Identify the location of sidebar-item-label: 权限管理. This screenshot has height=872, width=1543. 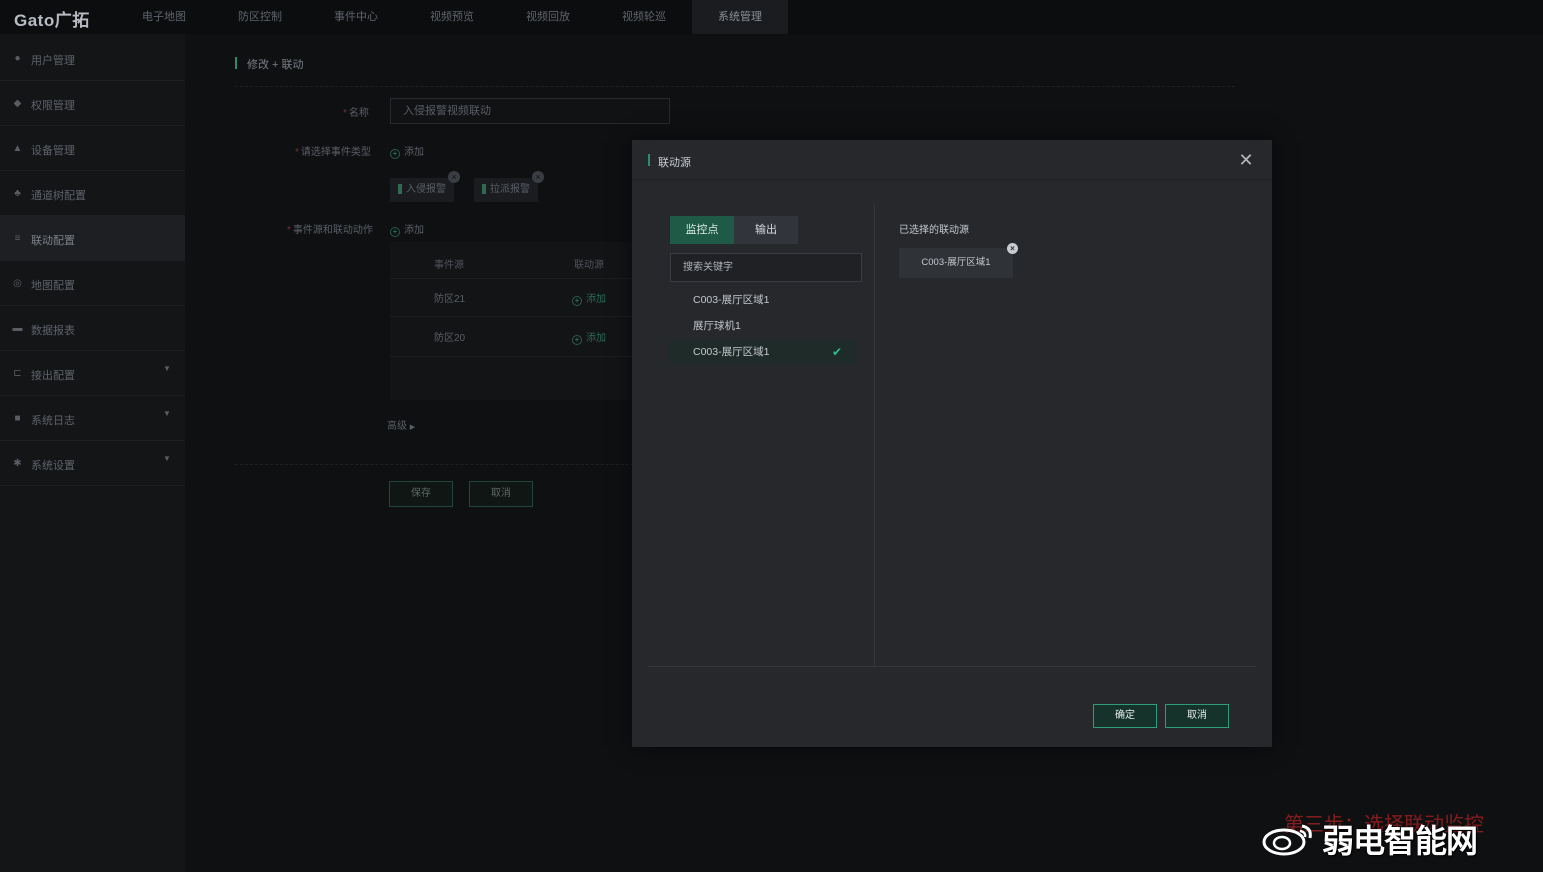
(53, 106).